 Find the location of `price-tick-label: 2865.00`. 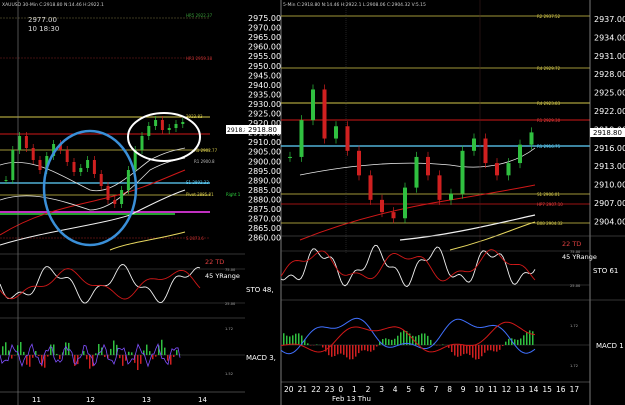

price-tick-label: 2865.00 is located at coordinates (264, 228).